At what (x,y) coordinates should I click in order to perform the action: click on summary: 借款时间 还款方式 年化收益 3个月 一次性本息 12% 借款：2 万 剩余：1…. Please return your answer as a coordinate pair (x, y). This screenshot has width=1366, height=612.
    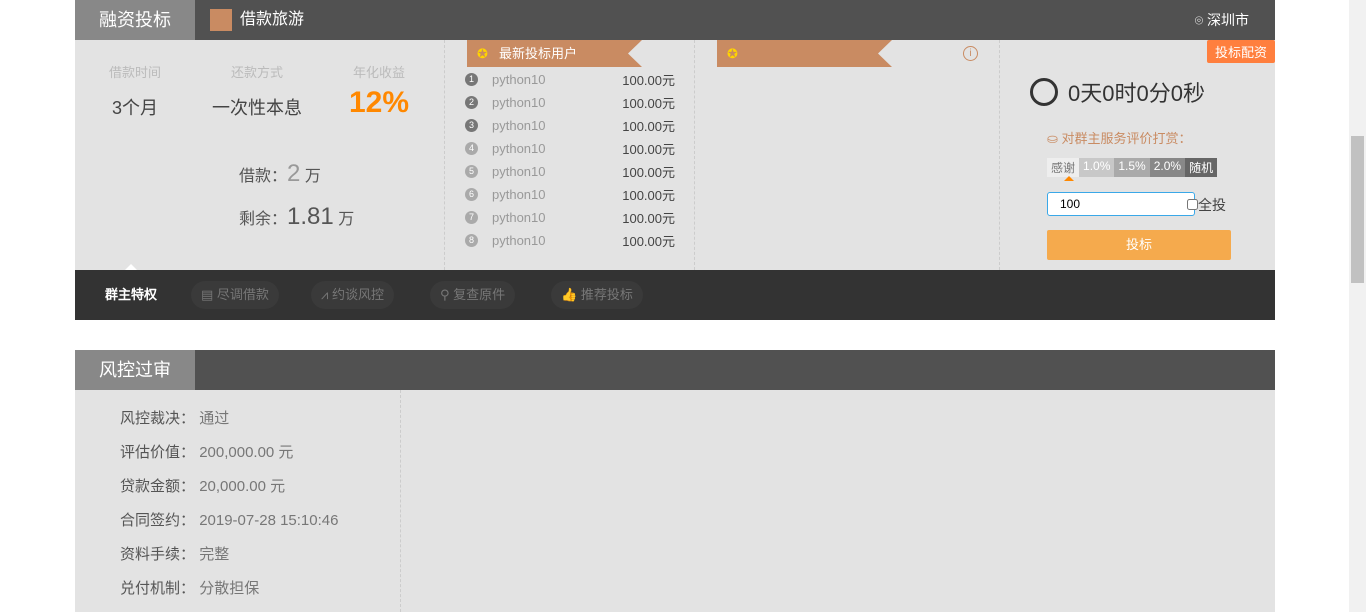
    Looking at the image, I should click on (260, 155).